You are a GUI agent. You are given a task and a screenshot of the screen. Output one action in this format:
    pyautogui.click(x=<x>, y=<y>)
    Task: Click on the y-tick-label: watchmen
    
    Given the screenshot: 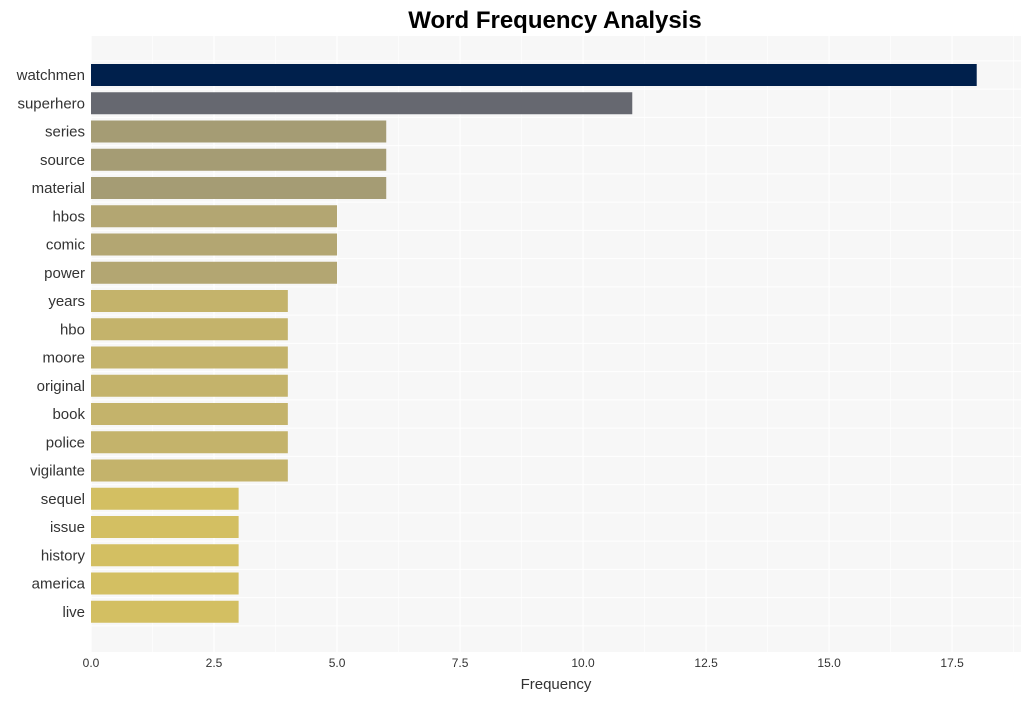 What is the action you would take?
    pyautogui.click(x=50, y=75)
    